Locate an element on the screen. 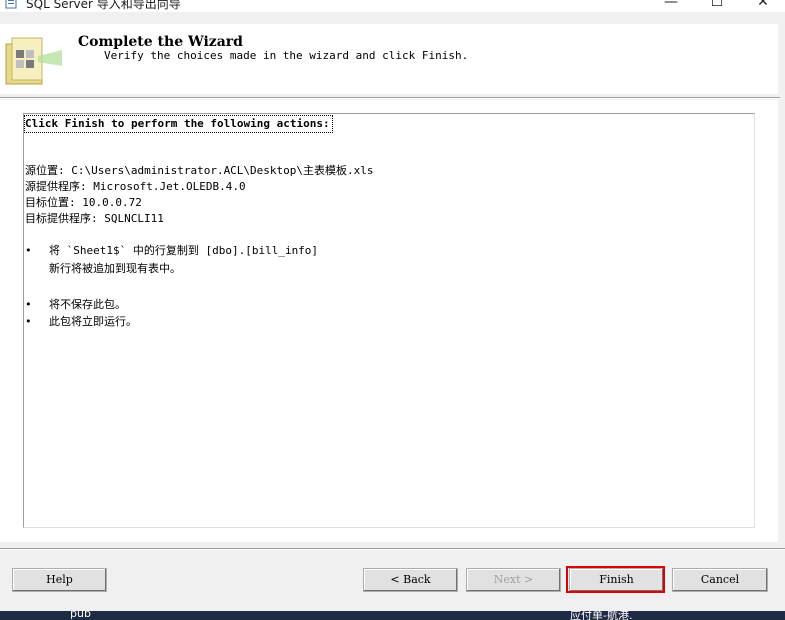  destination-location-line: 目标位置: 10.0.0.72 is located at coordinates (83, 202).